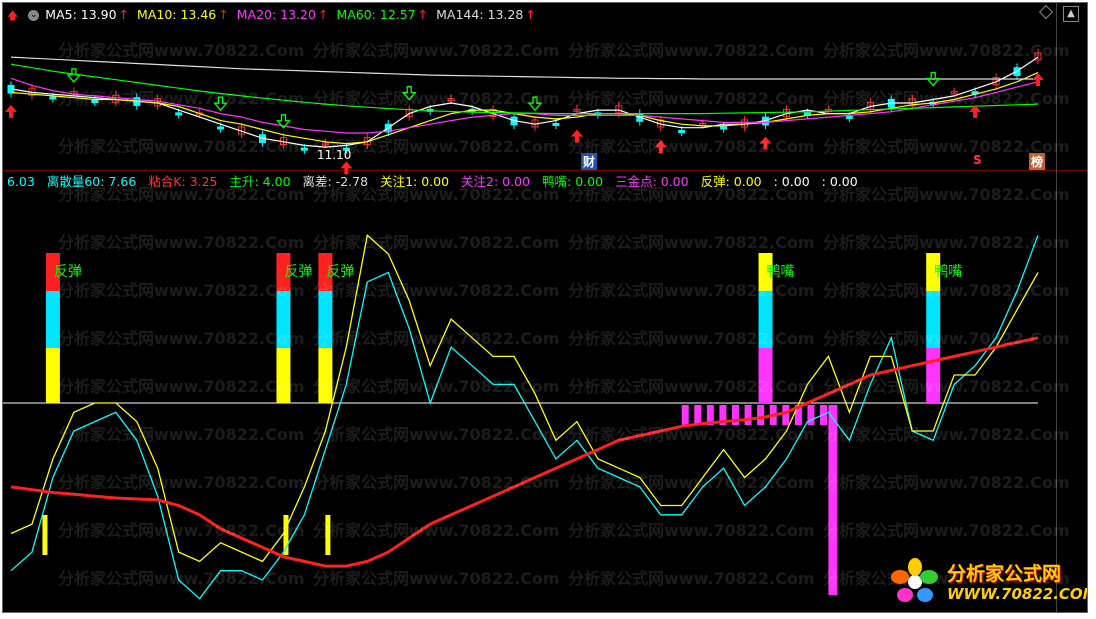  Describe the element at coordinates (45, 535) in the screenshot. I see `yellow-signal-bar` at that location.